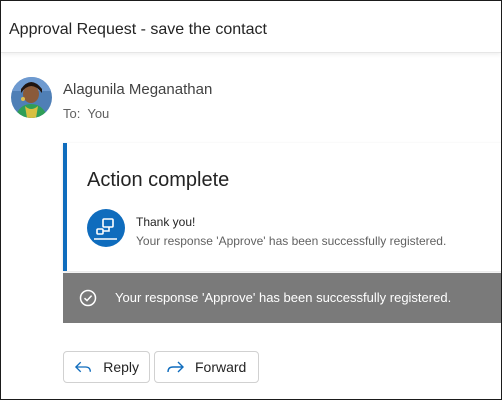  I want to click on forward-arrow-icon, so click(175, 367).